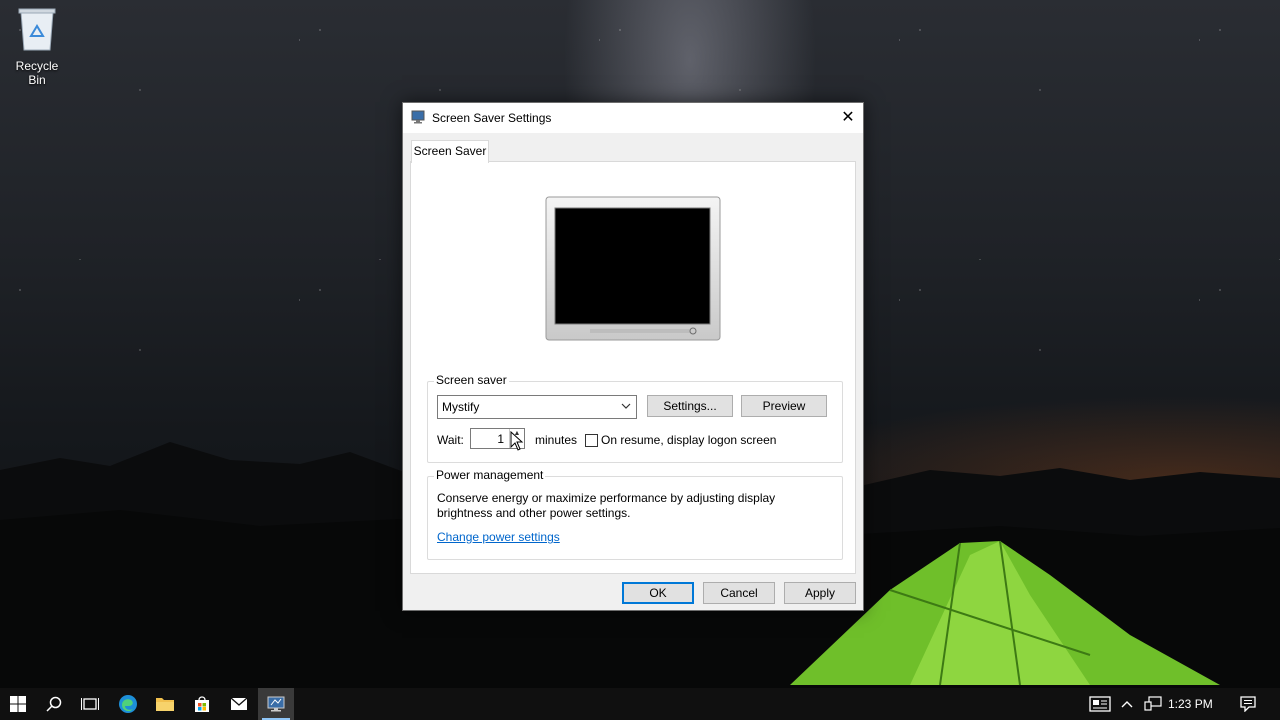 The image size is (1280, 720). I want to click on taskbar-store, so click(202, 704).